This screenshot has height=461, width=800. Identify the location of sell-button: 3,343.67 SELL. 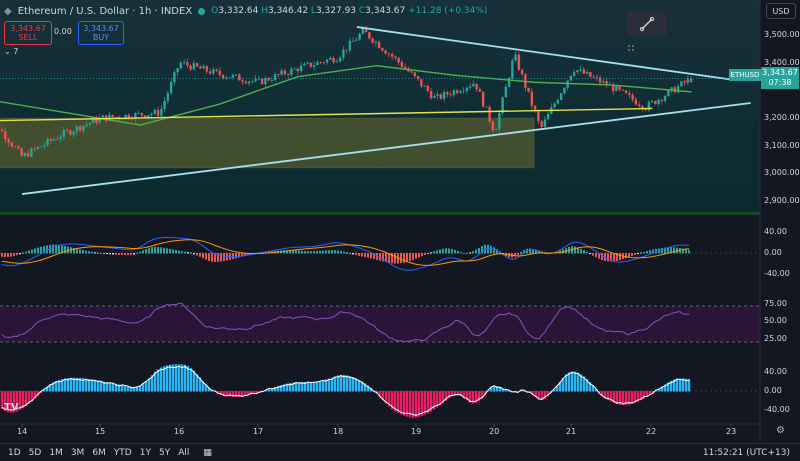
(28, 33).